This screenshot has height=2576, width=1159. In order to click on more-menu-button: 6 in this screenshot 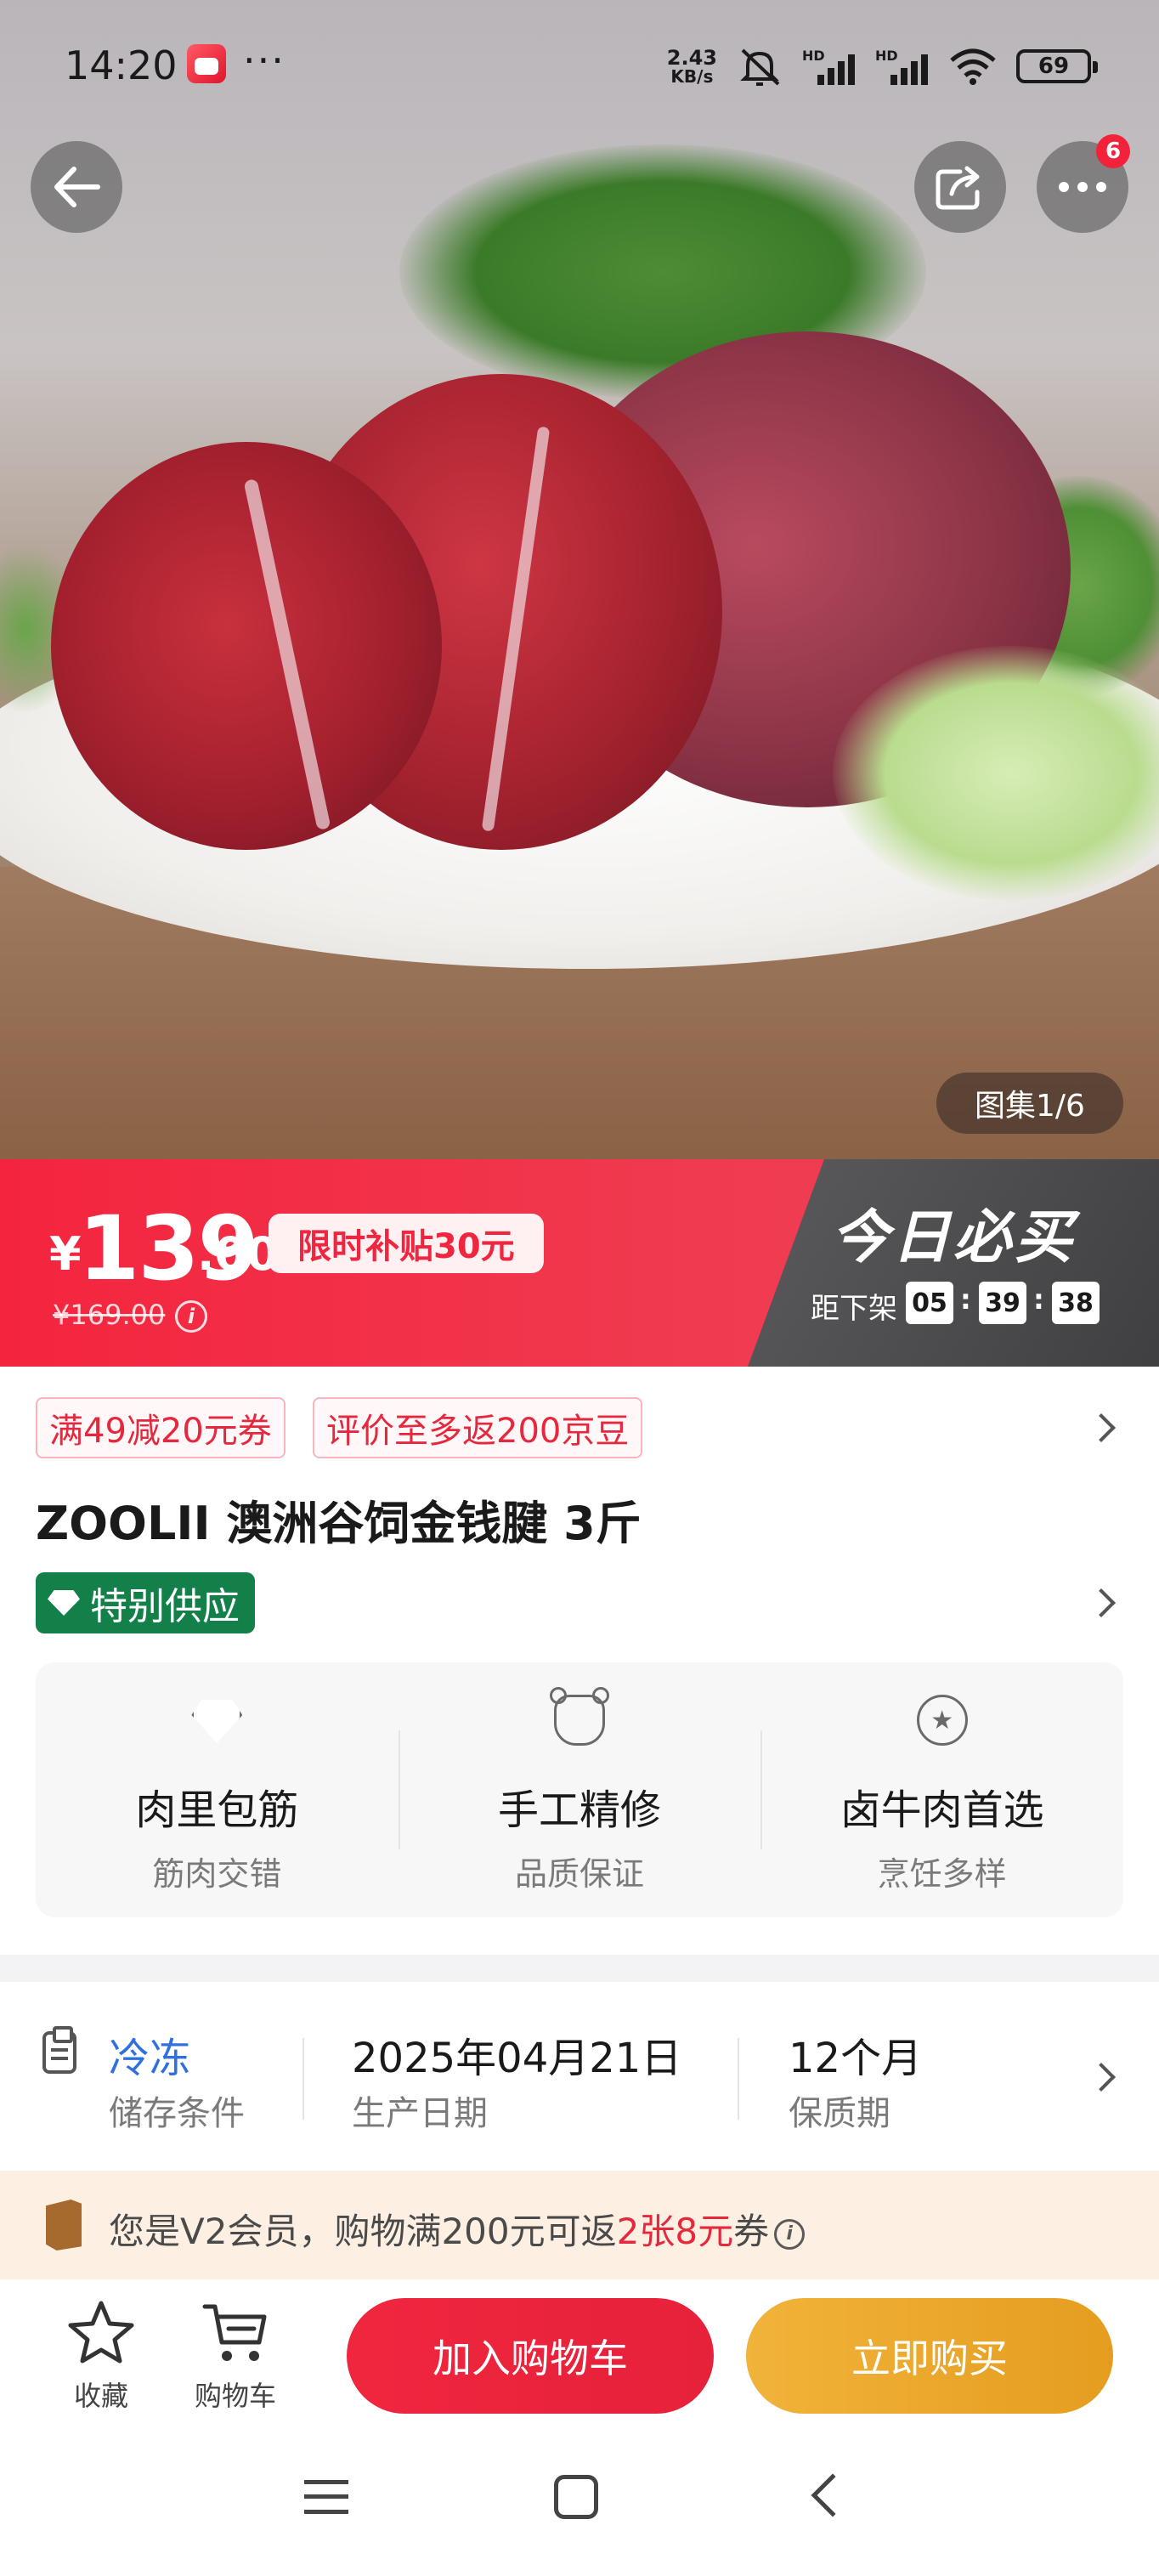, I will do `click(1084, 183)`.